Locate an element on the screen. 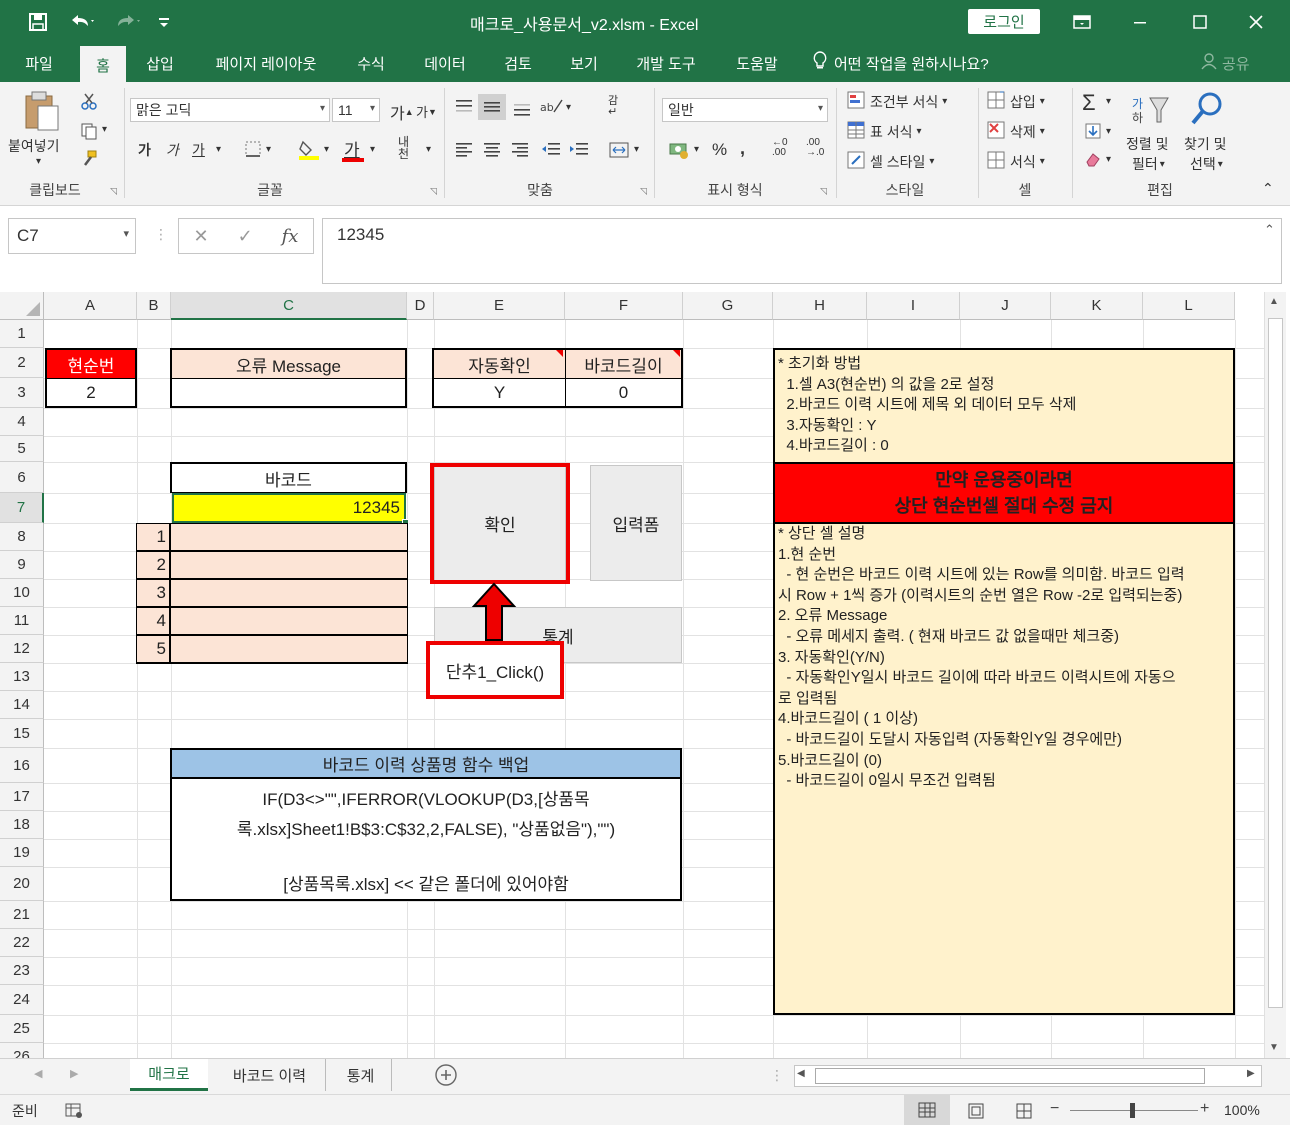  column-header-c: C is located at coordinates (289, 306).